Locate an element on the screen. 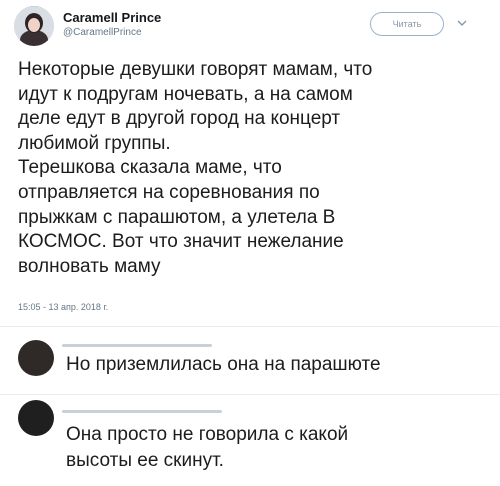 This screenshot has width=500, height=486. follow-button: Читать is located at coordinates (407, 24).